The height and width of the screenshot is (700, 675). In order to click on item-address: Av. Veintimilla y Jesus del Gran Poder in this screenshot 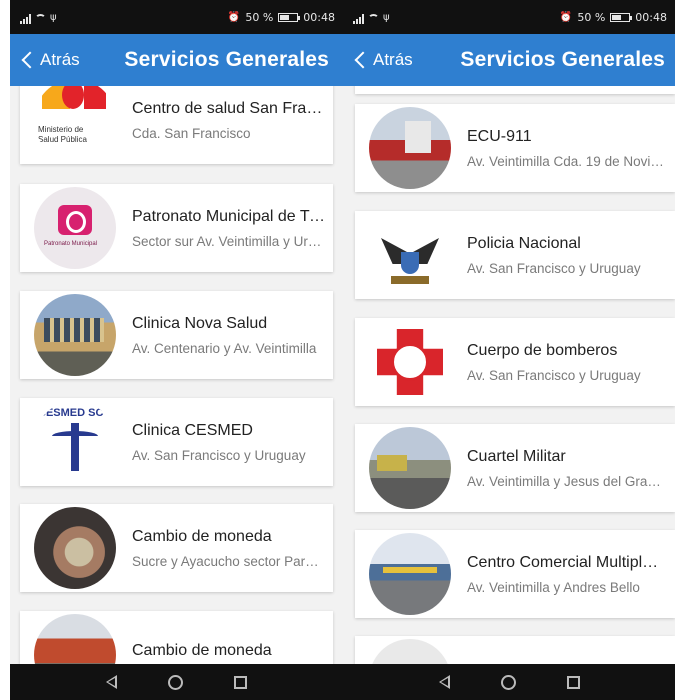, I will do `click(567, 481)`.